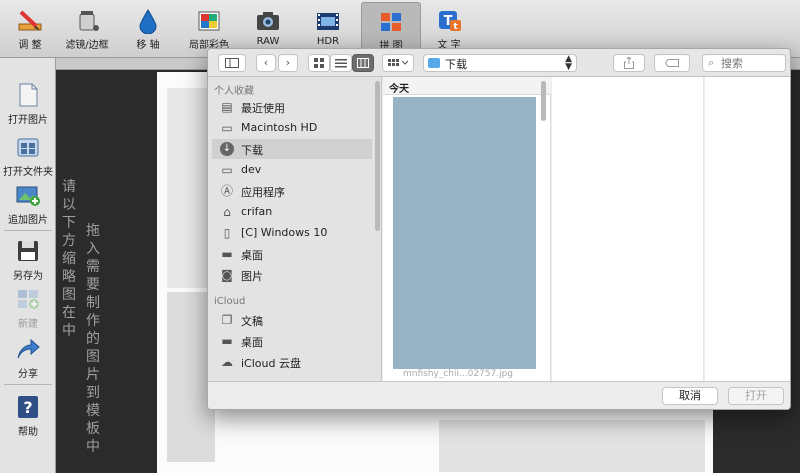  I want to click on camera-icon, so click(268, 21).